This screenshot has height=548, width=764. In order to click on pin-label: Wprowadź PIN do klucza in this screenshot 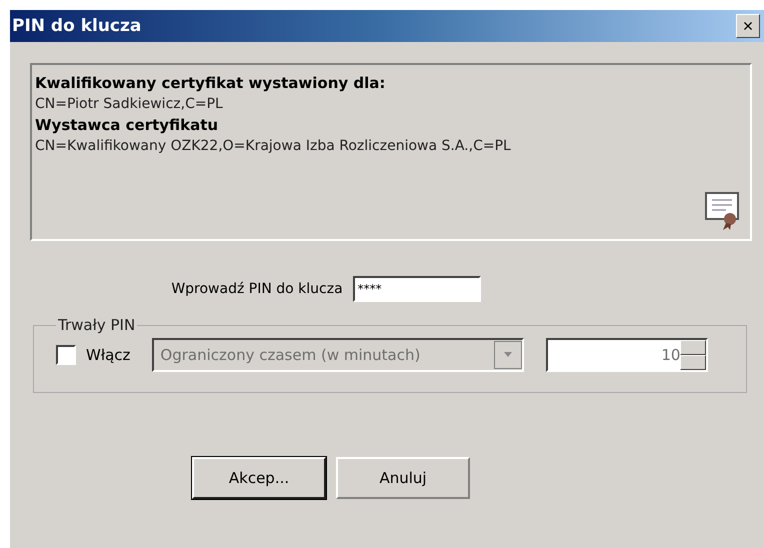, I will do `click(257, 289)`.